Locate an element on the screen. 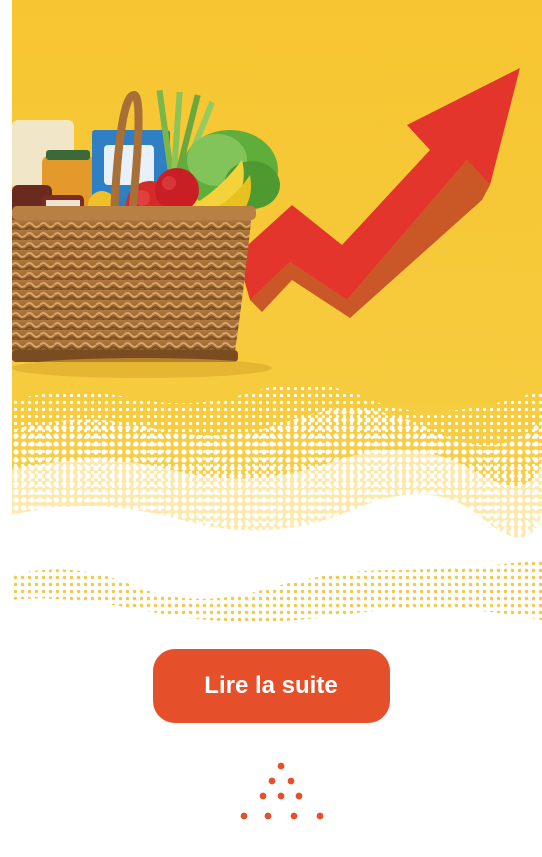 The width and height of the screenshot is (542, 857). read-more-button: Lire la suite is located at coordinates (271, 686).